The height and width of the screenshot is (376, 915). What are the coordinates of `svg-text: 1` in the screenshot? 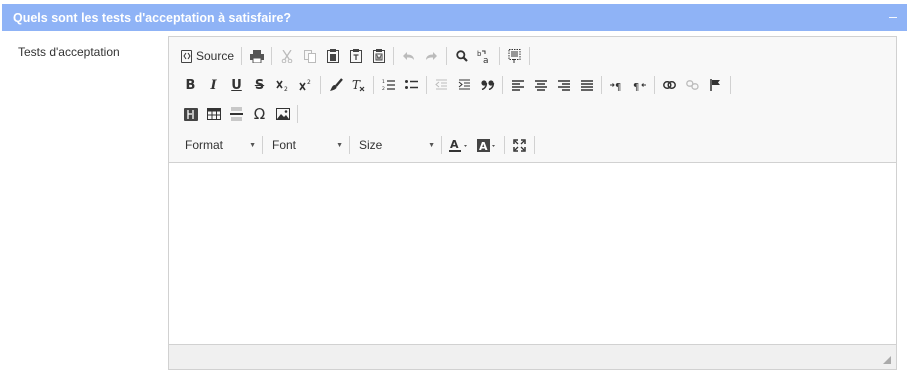 It's located at (383, 82).